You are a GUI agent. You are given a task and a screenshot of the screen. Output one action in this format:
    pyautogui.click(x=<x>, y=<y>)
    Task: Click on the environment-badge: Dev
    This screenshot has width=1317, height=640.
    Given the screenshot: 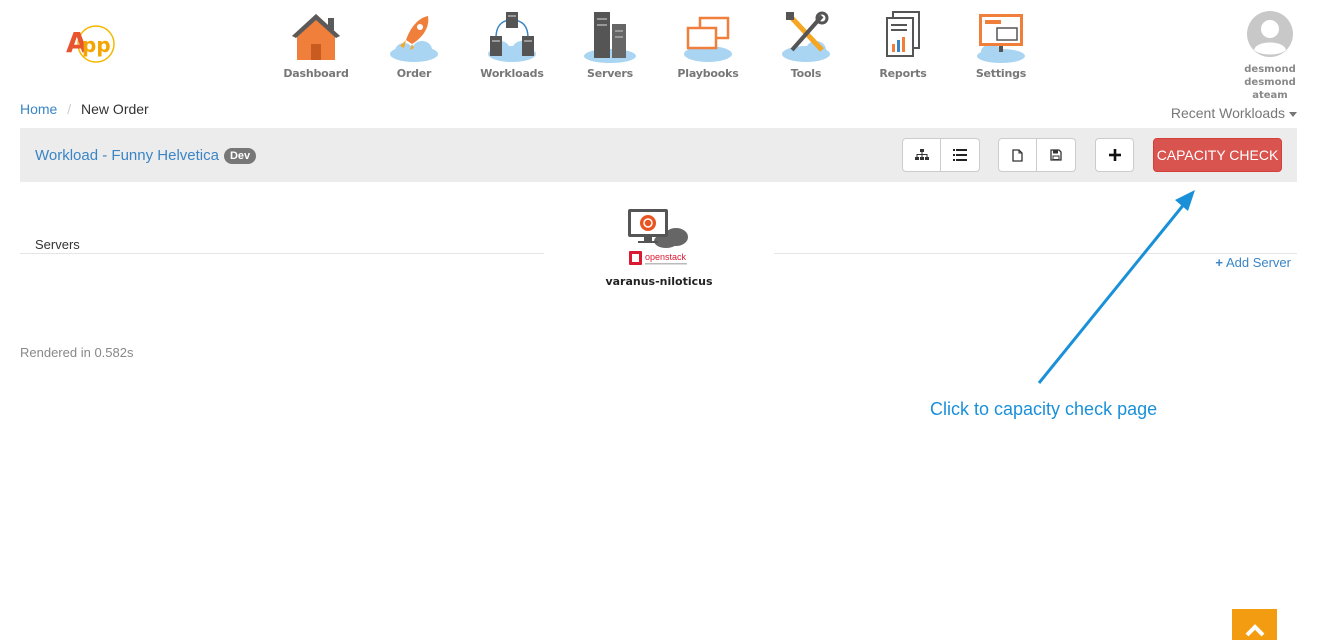 What is the action you would take?
    pyautogui.click(x=240, y=156)
    